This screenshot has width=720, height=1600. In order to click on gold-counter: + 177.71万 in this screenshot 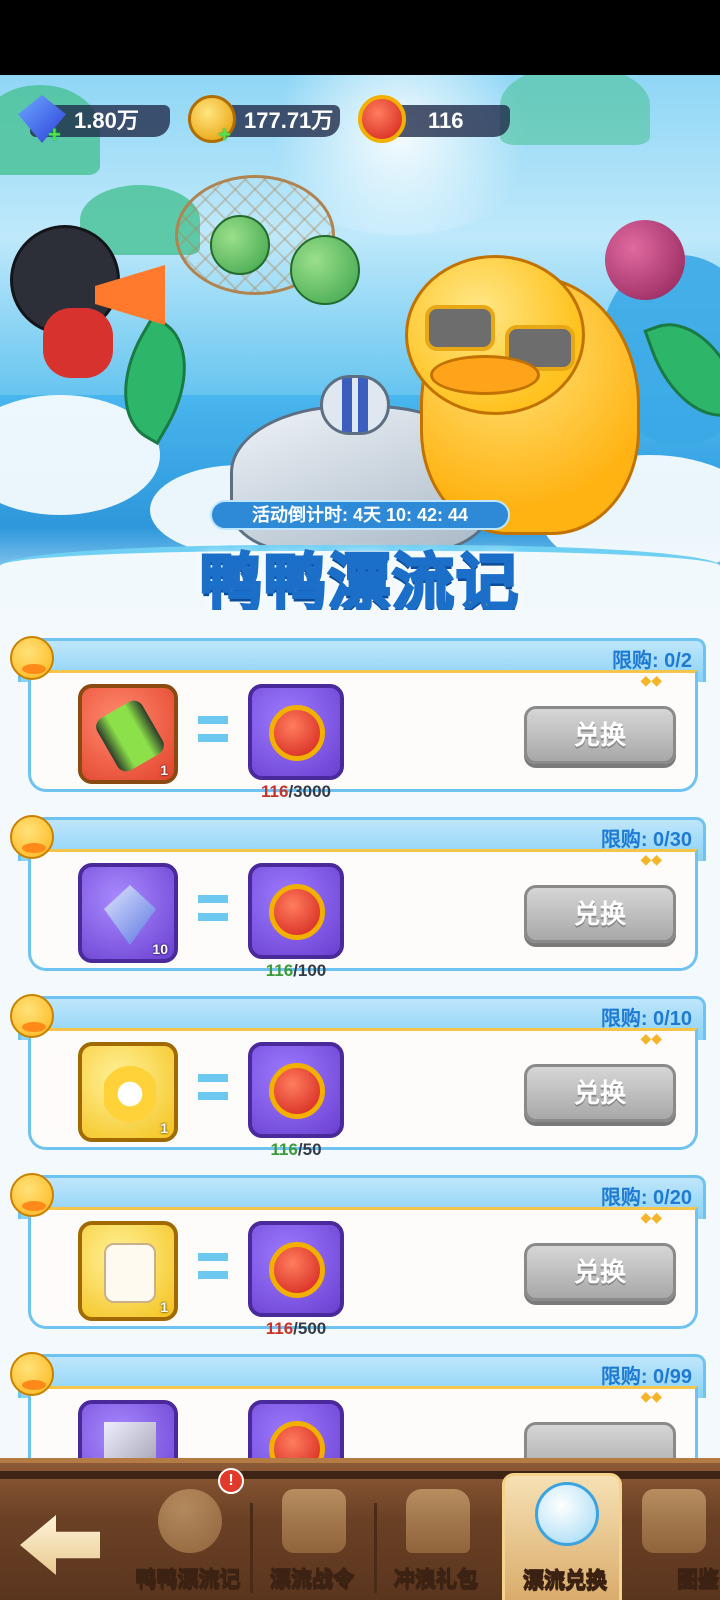, I will do `click(264, 121)`.